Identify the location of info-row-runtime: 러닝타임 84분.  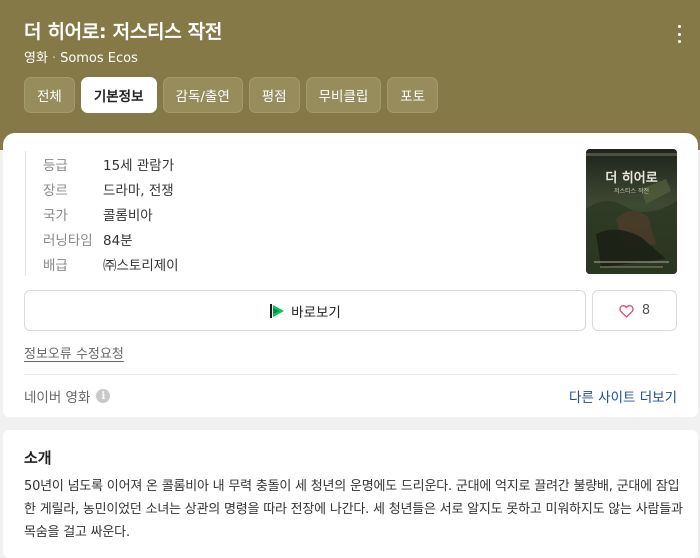
(111, 238).